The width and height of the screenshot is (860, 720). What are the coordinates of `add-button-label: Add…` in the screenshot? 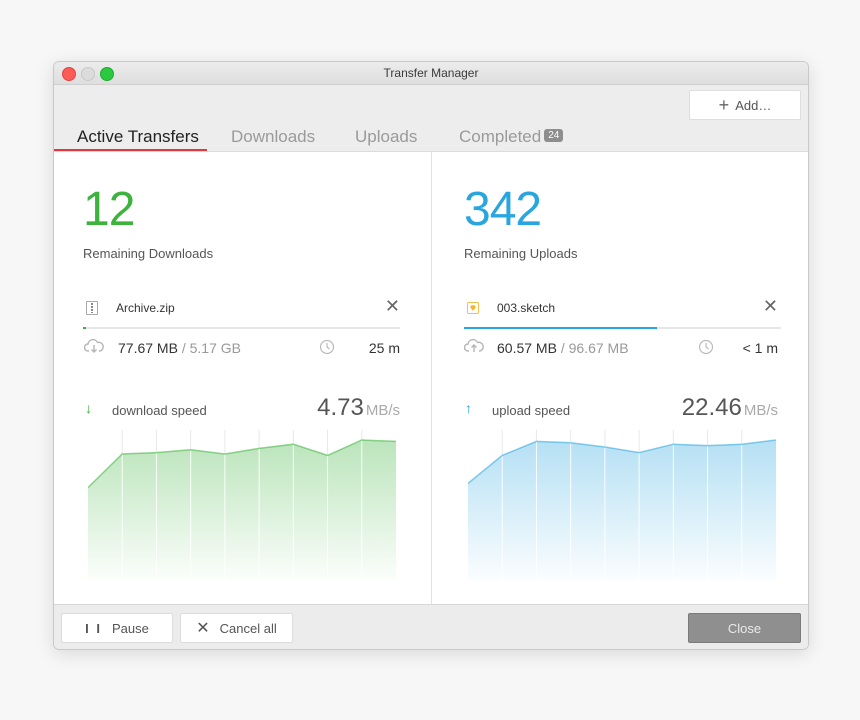 It's located at (753, 105).